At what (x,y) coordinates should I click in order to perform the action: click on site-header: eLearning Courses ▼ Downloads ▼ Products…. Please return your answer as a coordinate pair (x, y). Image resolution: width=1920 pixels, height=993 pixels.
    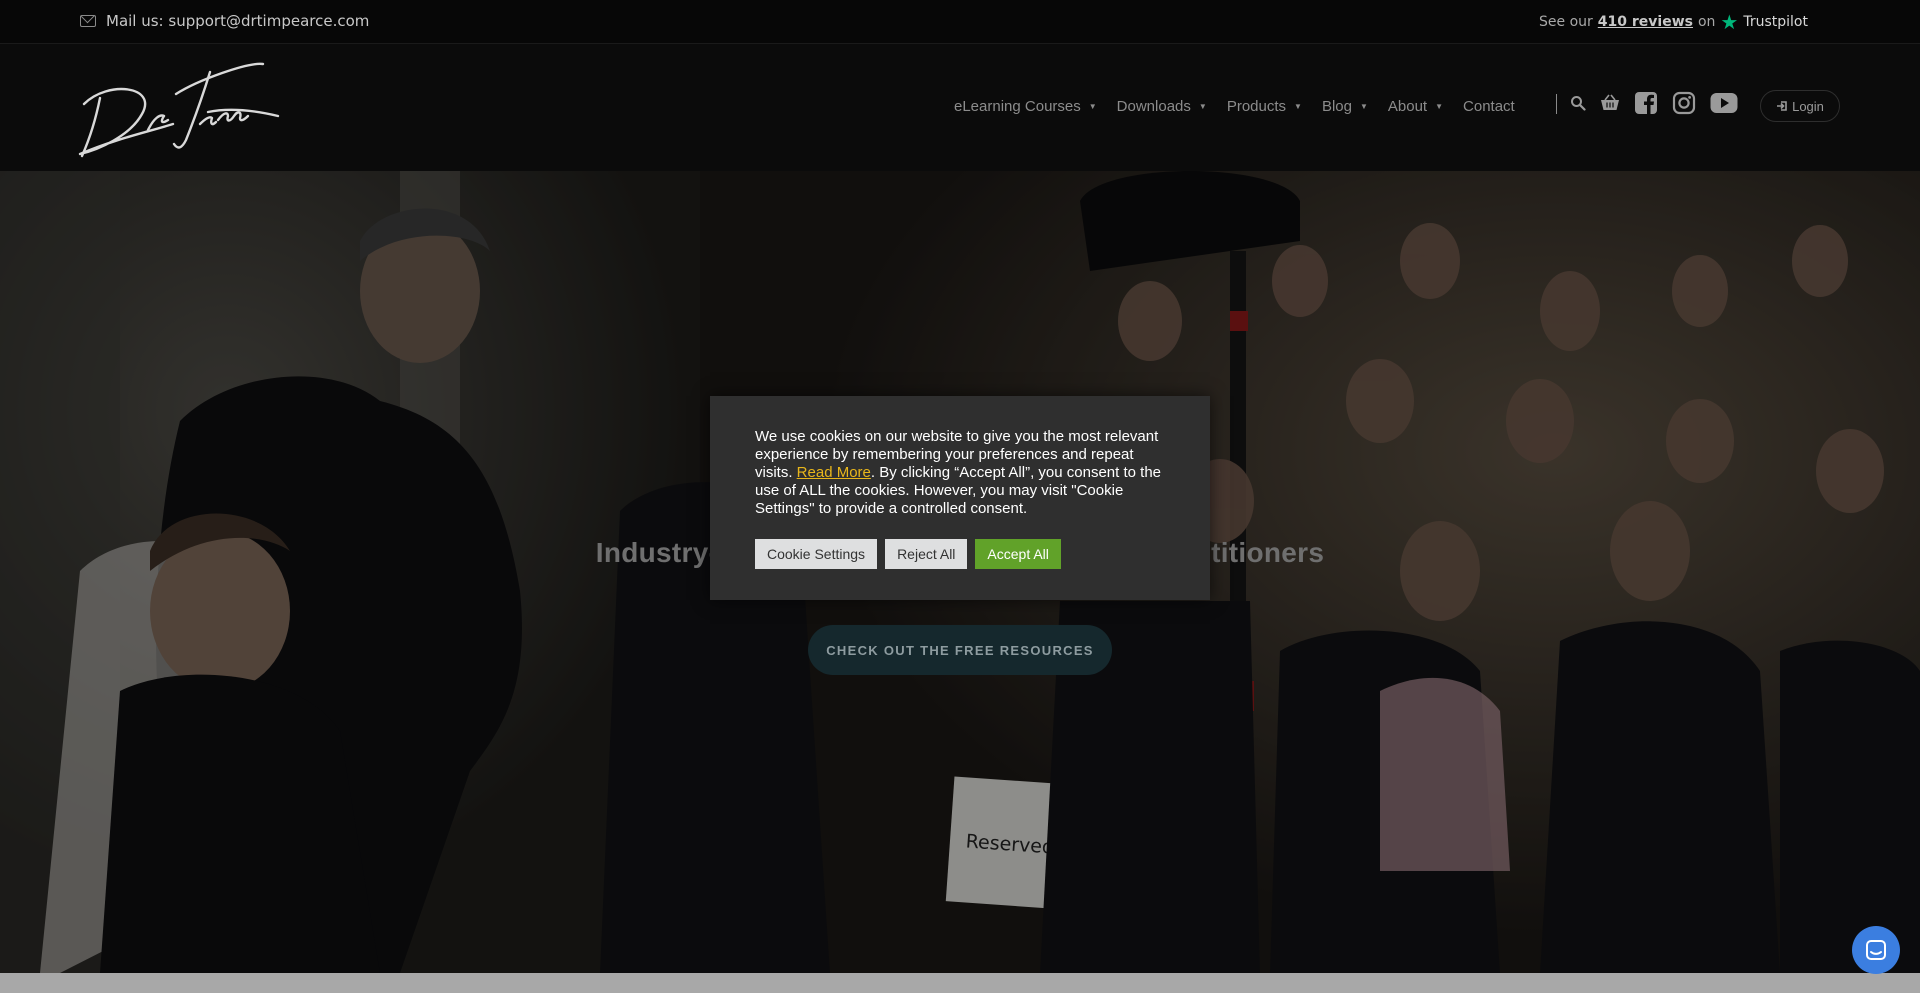
    Looking at the image, I should click on (960, 107).